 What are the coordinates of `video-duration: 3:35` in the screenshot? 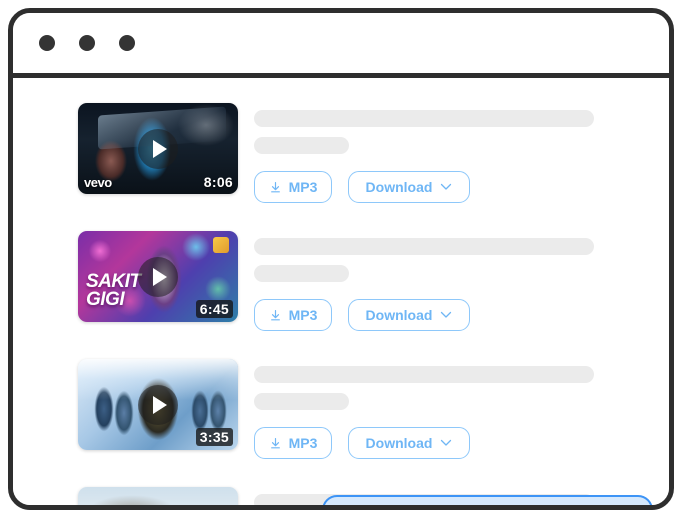 It's located at (214, 437).